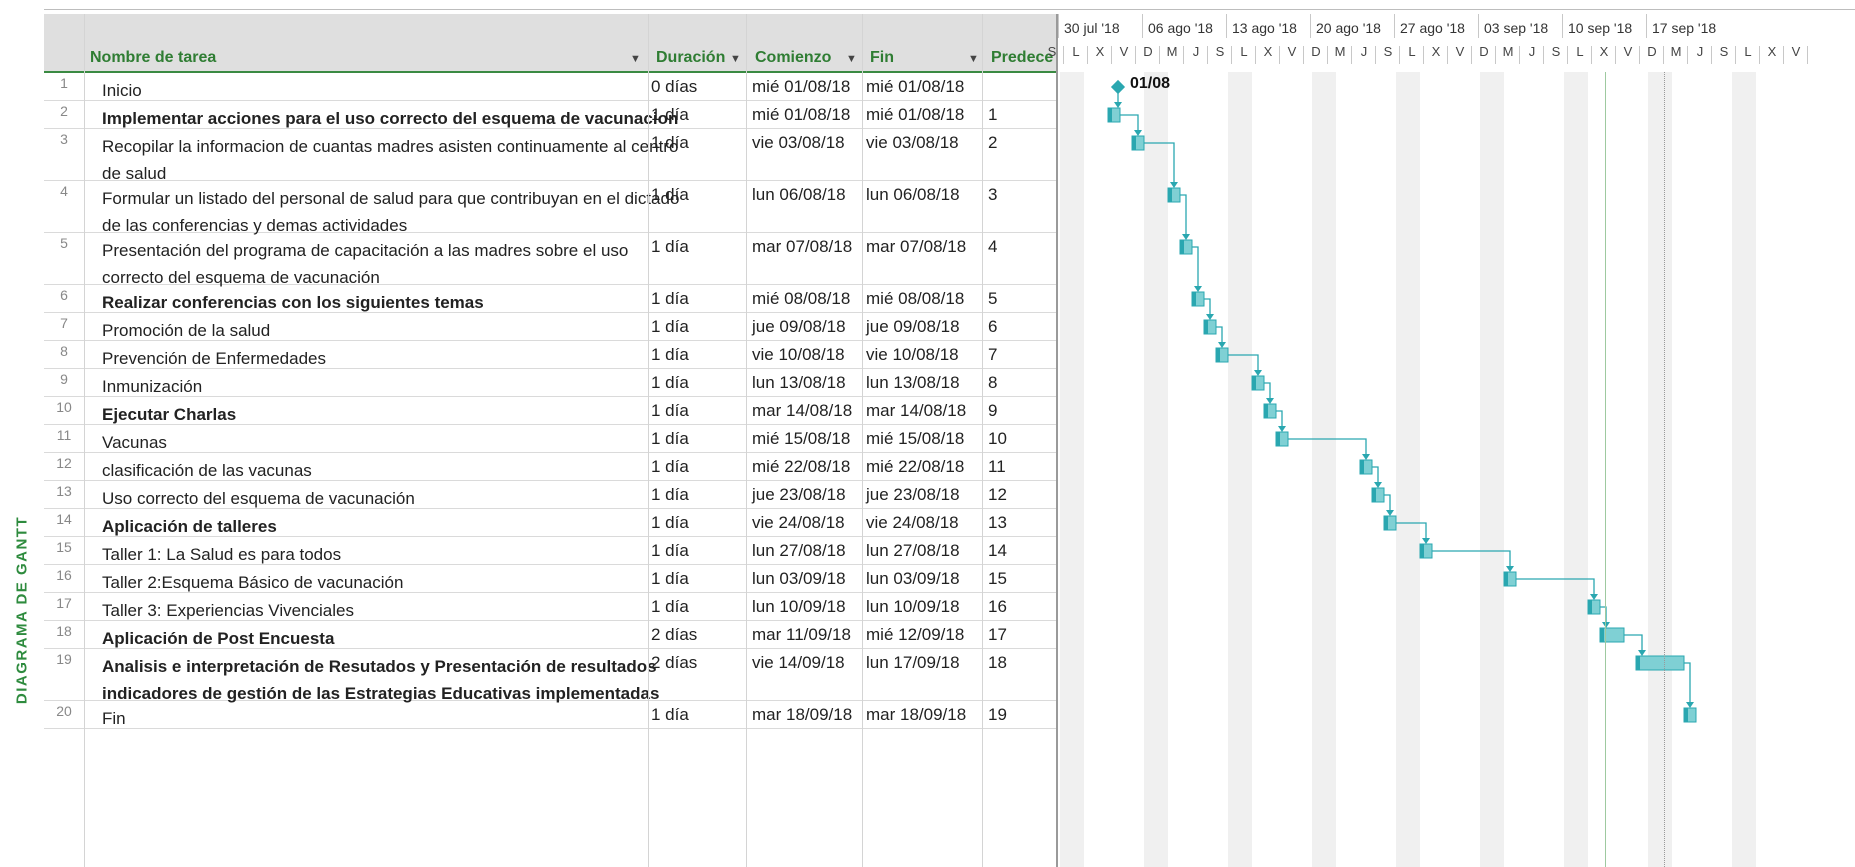 This screenshot has height=867, width=1855. I want to click on row-number: 18, so click(64, 631).